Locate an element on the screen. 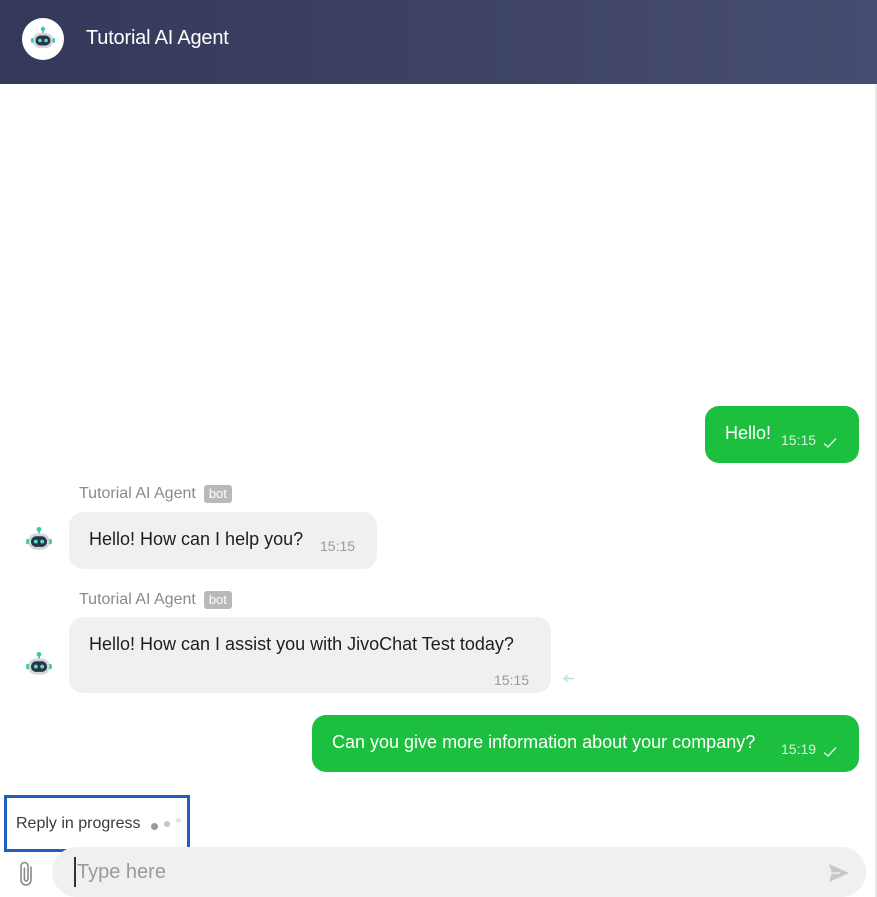 Image resolution: width=877 pixels, height=897 pixels. incoming-message: Hello! How can I help you? 15:15 is located at coordinates (223, 540).